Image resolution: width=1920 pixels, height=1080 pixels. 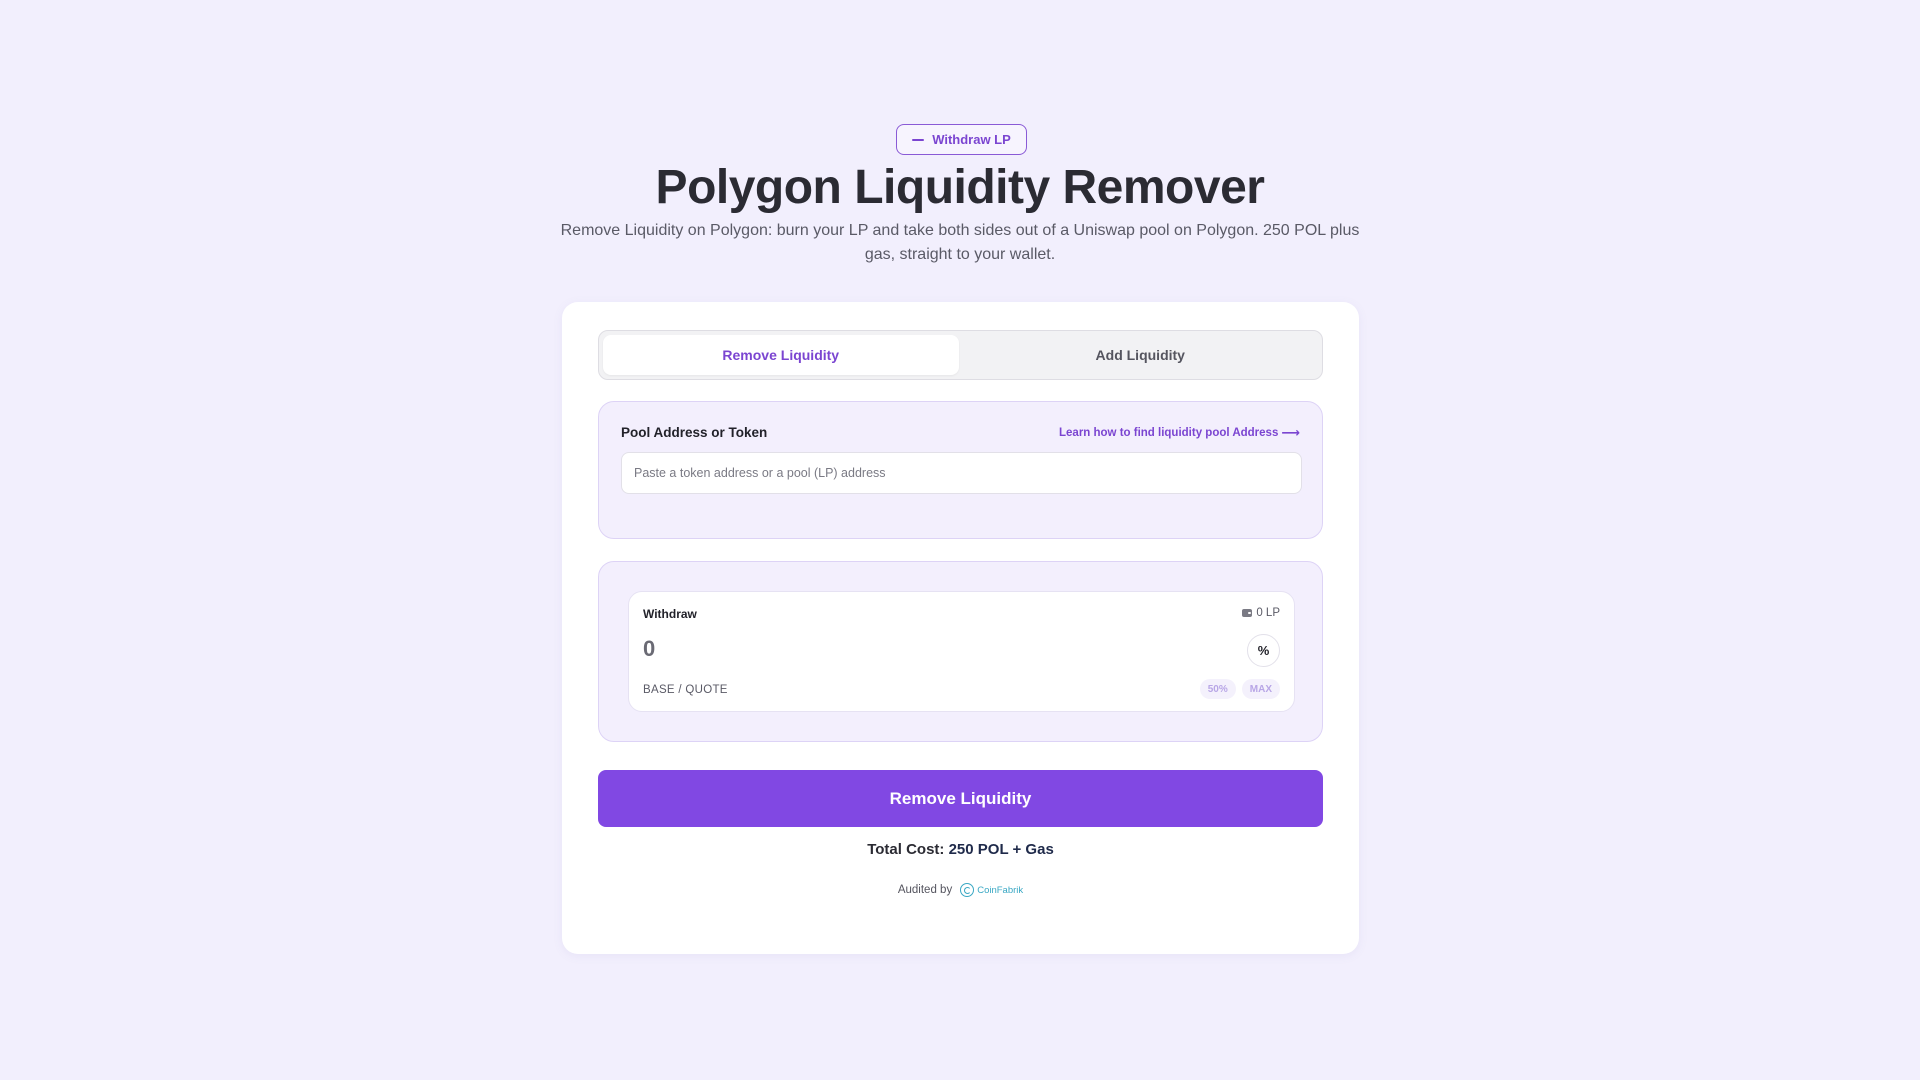 I want to click on lp-balance: 0 LP, so click(x=1261, y=613).